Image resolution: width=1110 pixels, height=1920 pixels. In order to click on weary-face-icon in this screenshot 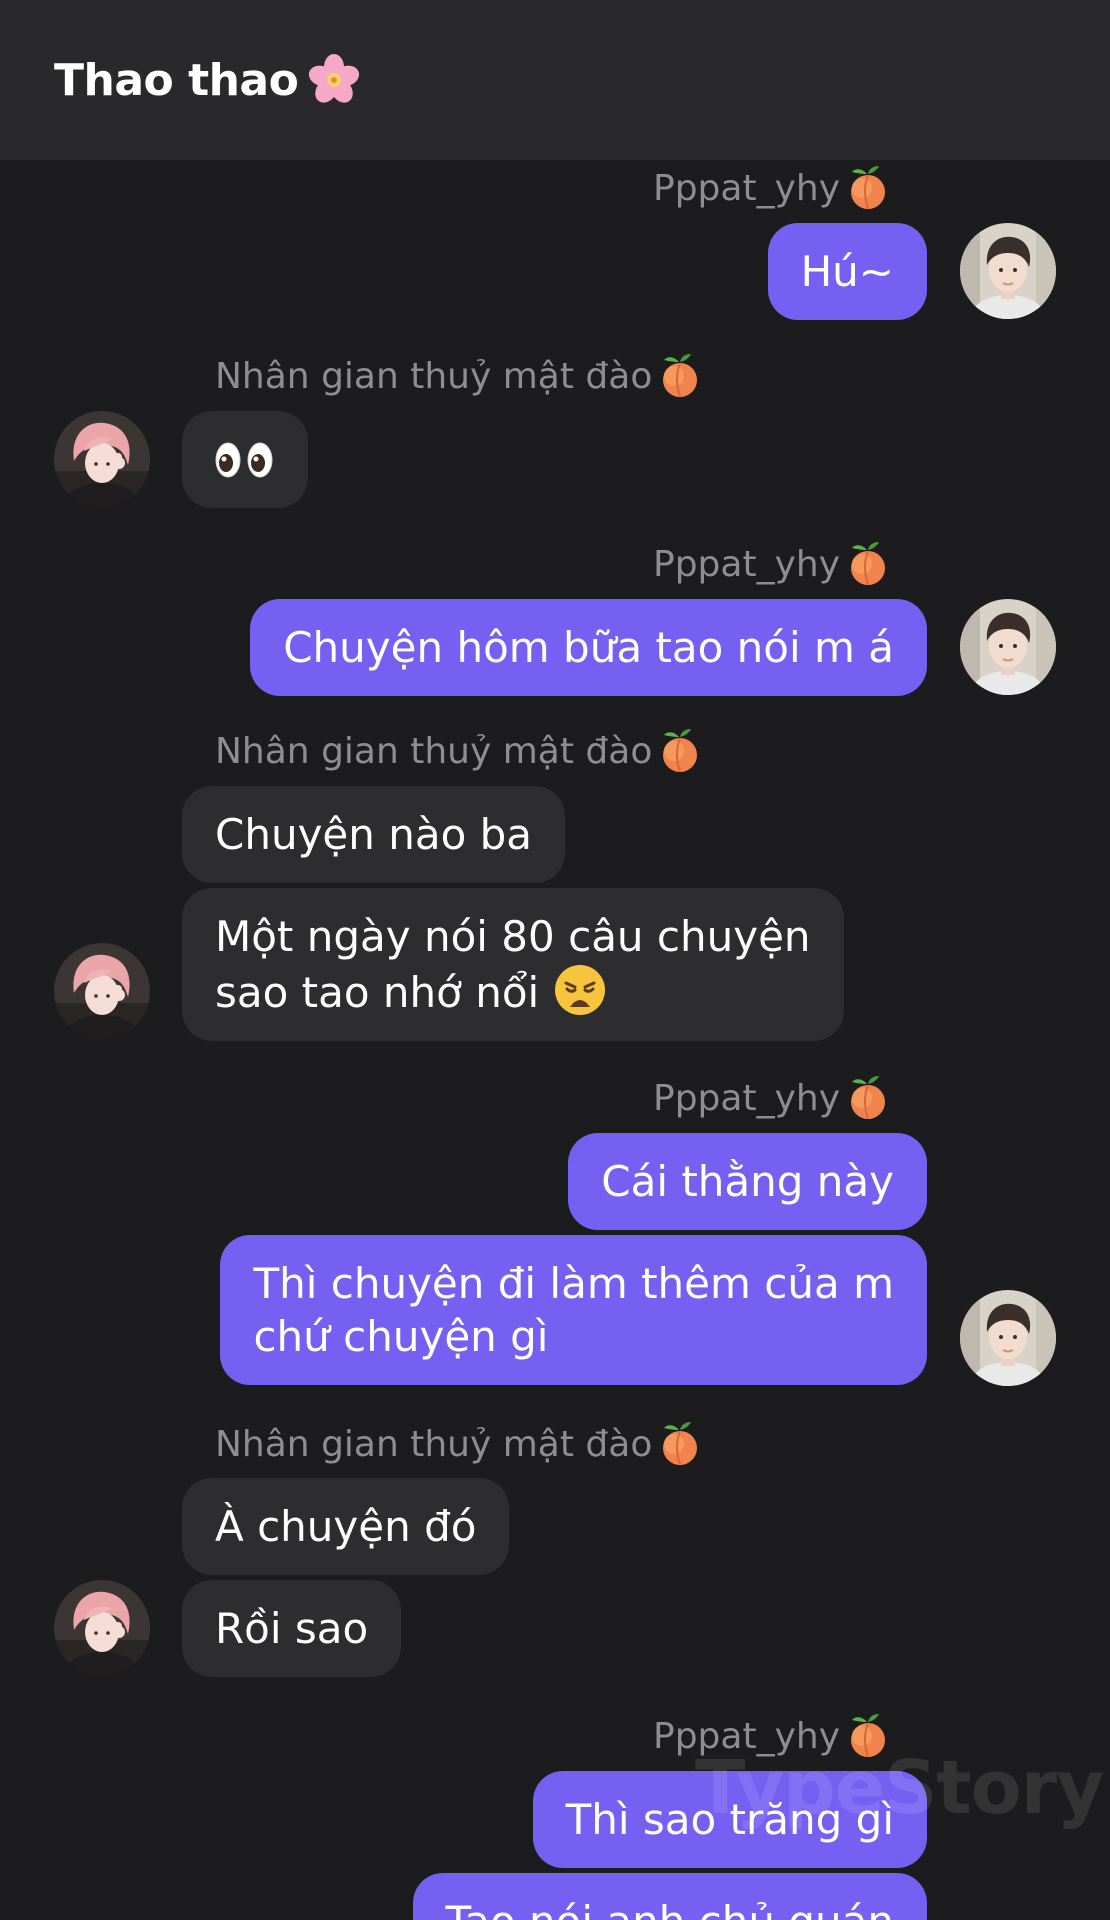, I will do `click(579, 990)`.